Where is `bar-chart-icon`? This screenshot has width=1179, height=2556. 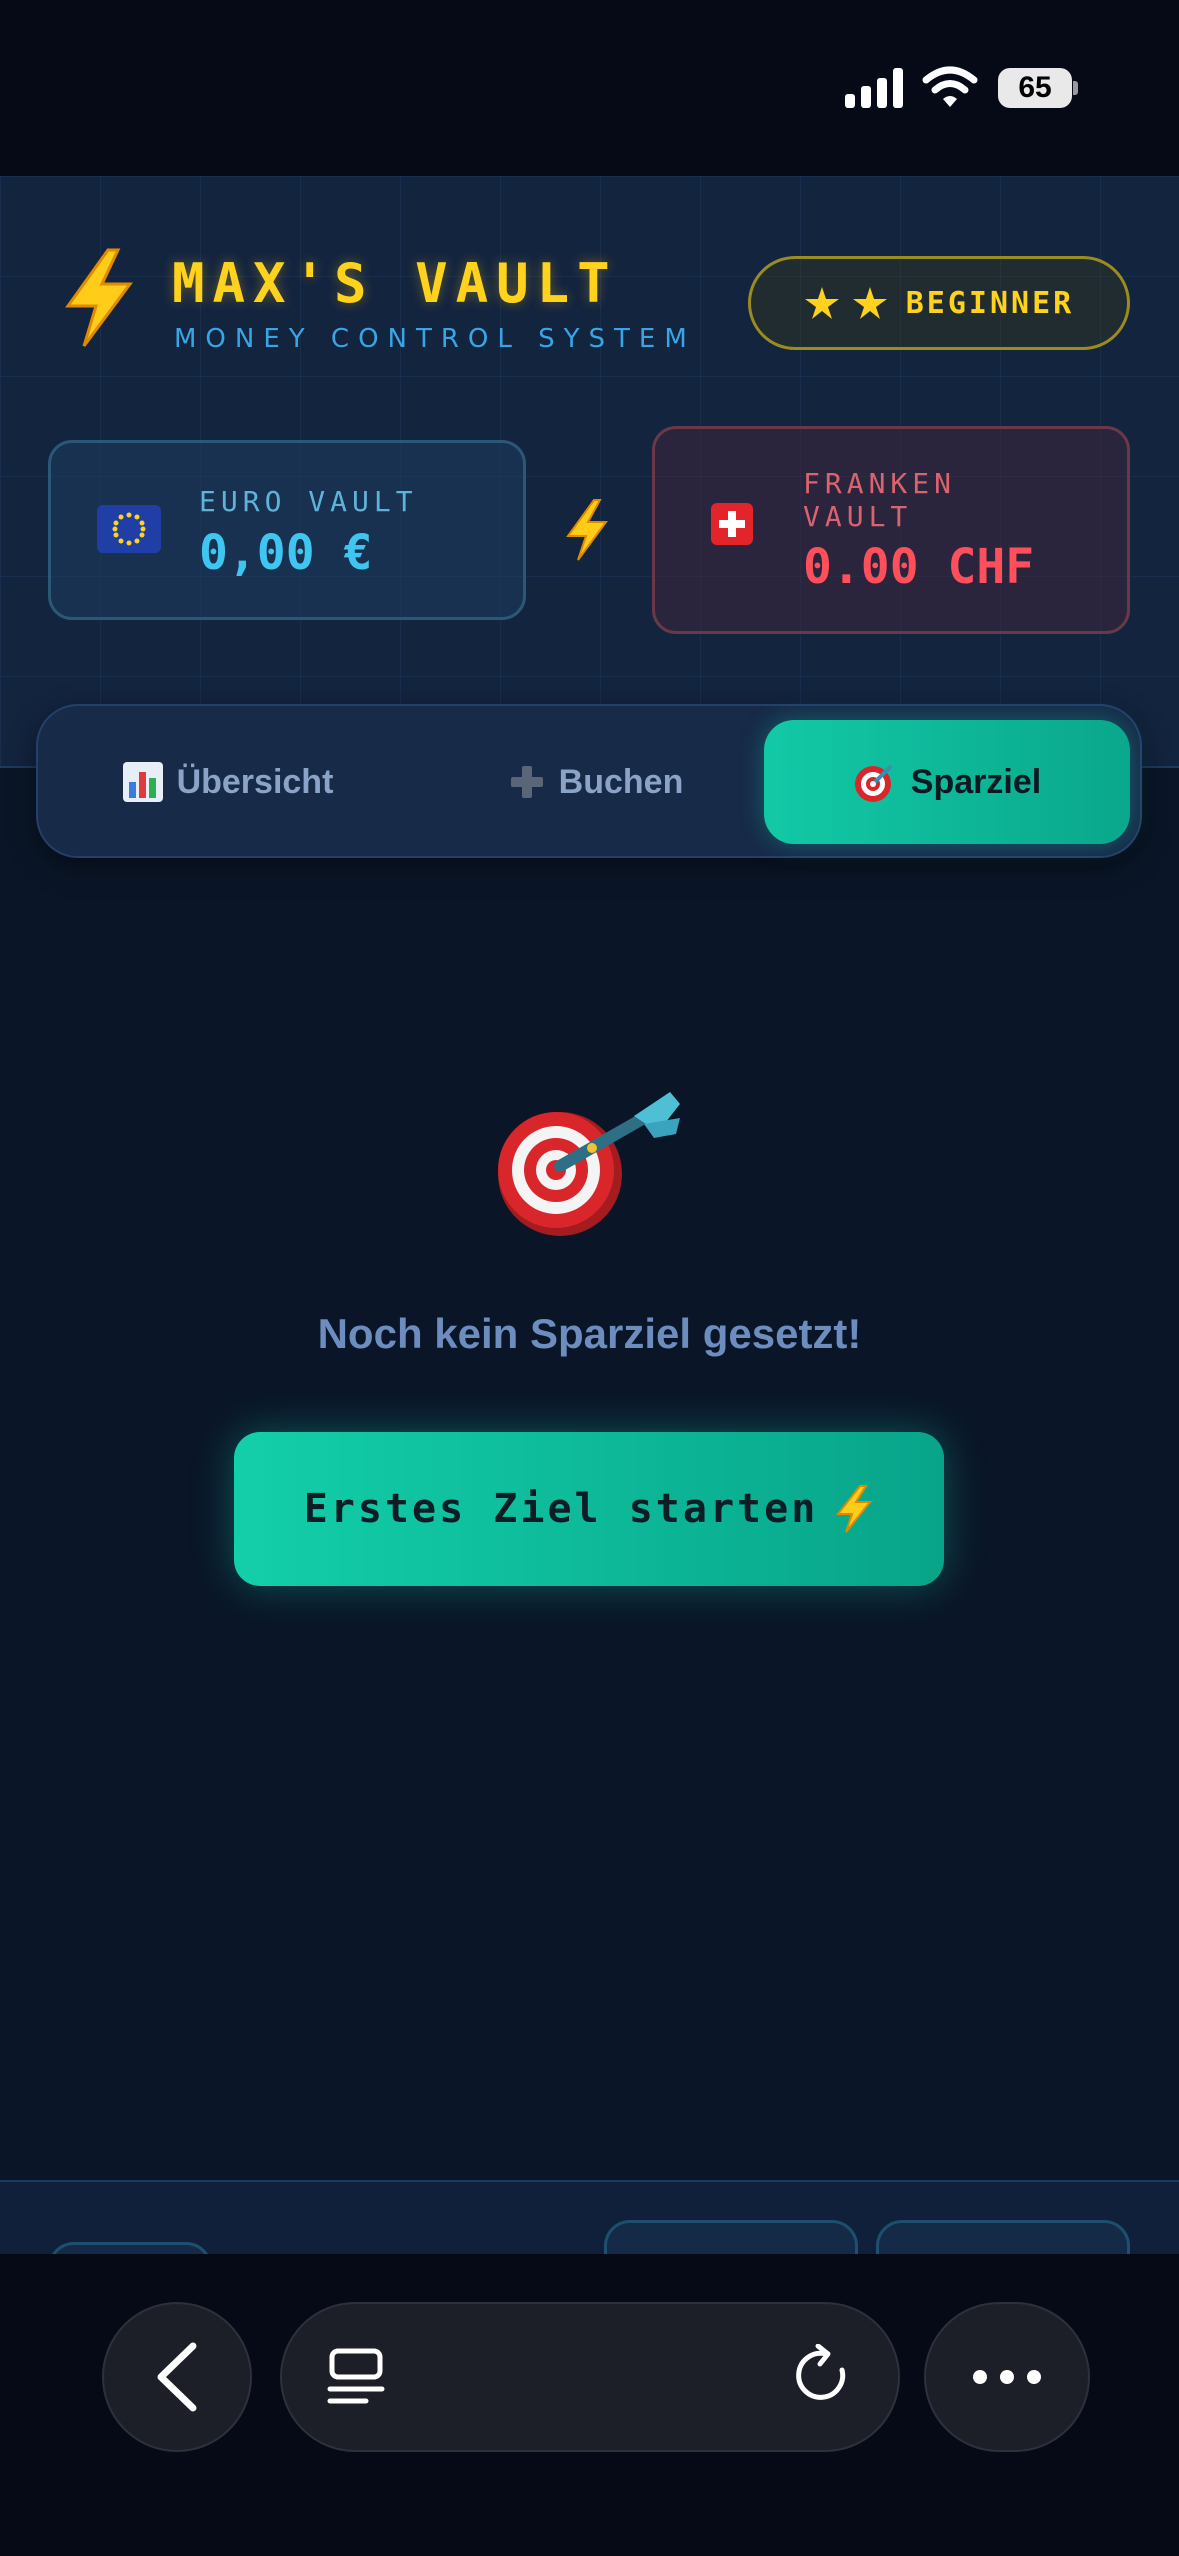
bar-chart-icon is located at coordinates (142, 782).